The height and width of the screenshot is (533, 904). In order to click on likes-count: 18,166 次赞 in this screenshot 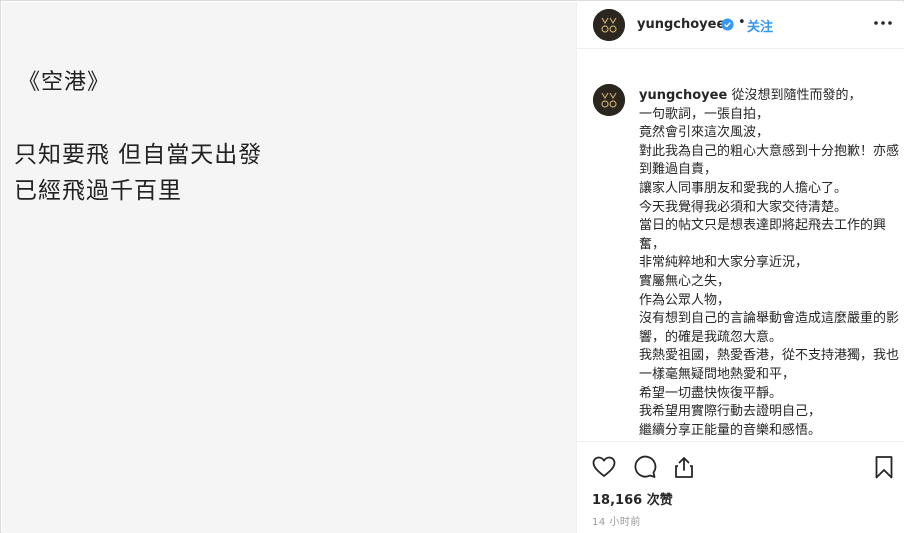, I will do `click(632, 498)`.